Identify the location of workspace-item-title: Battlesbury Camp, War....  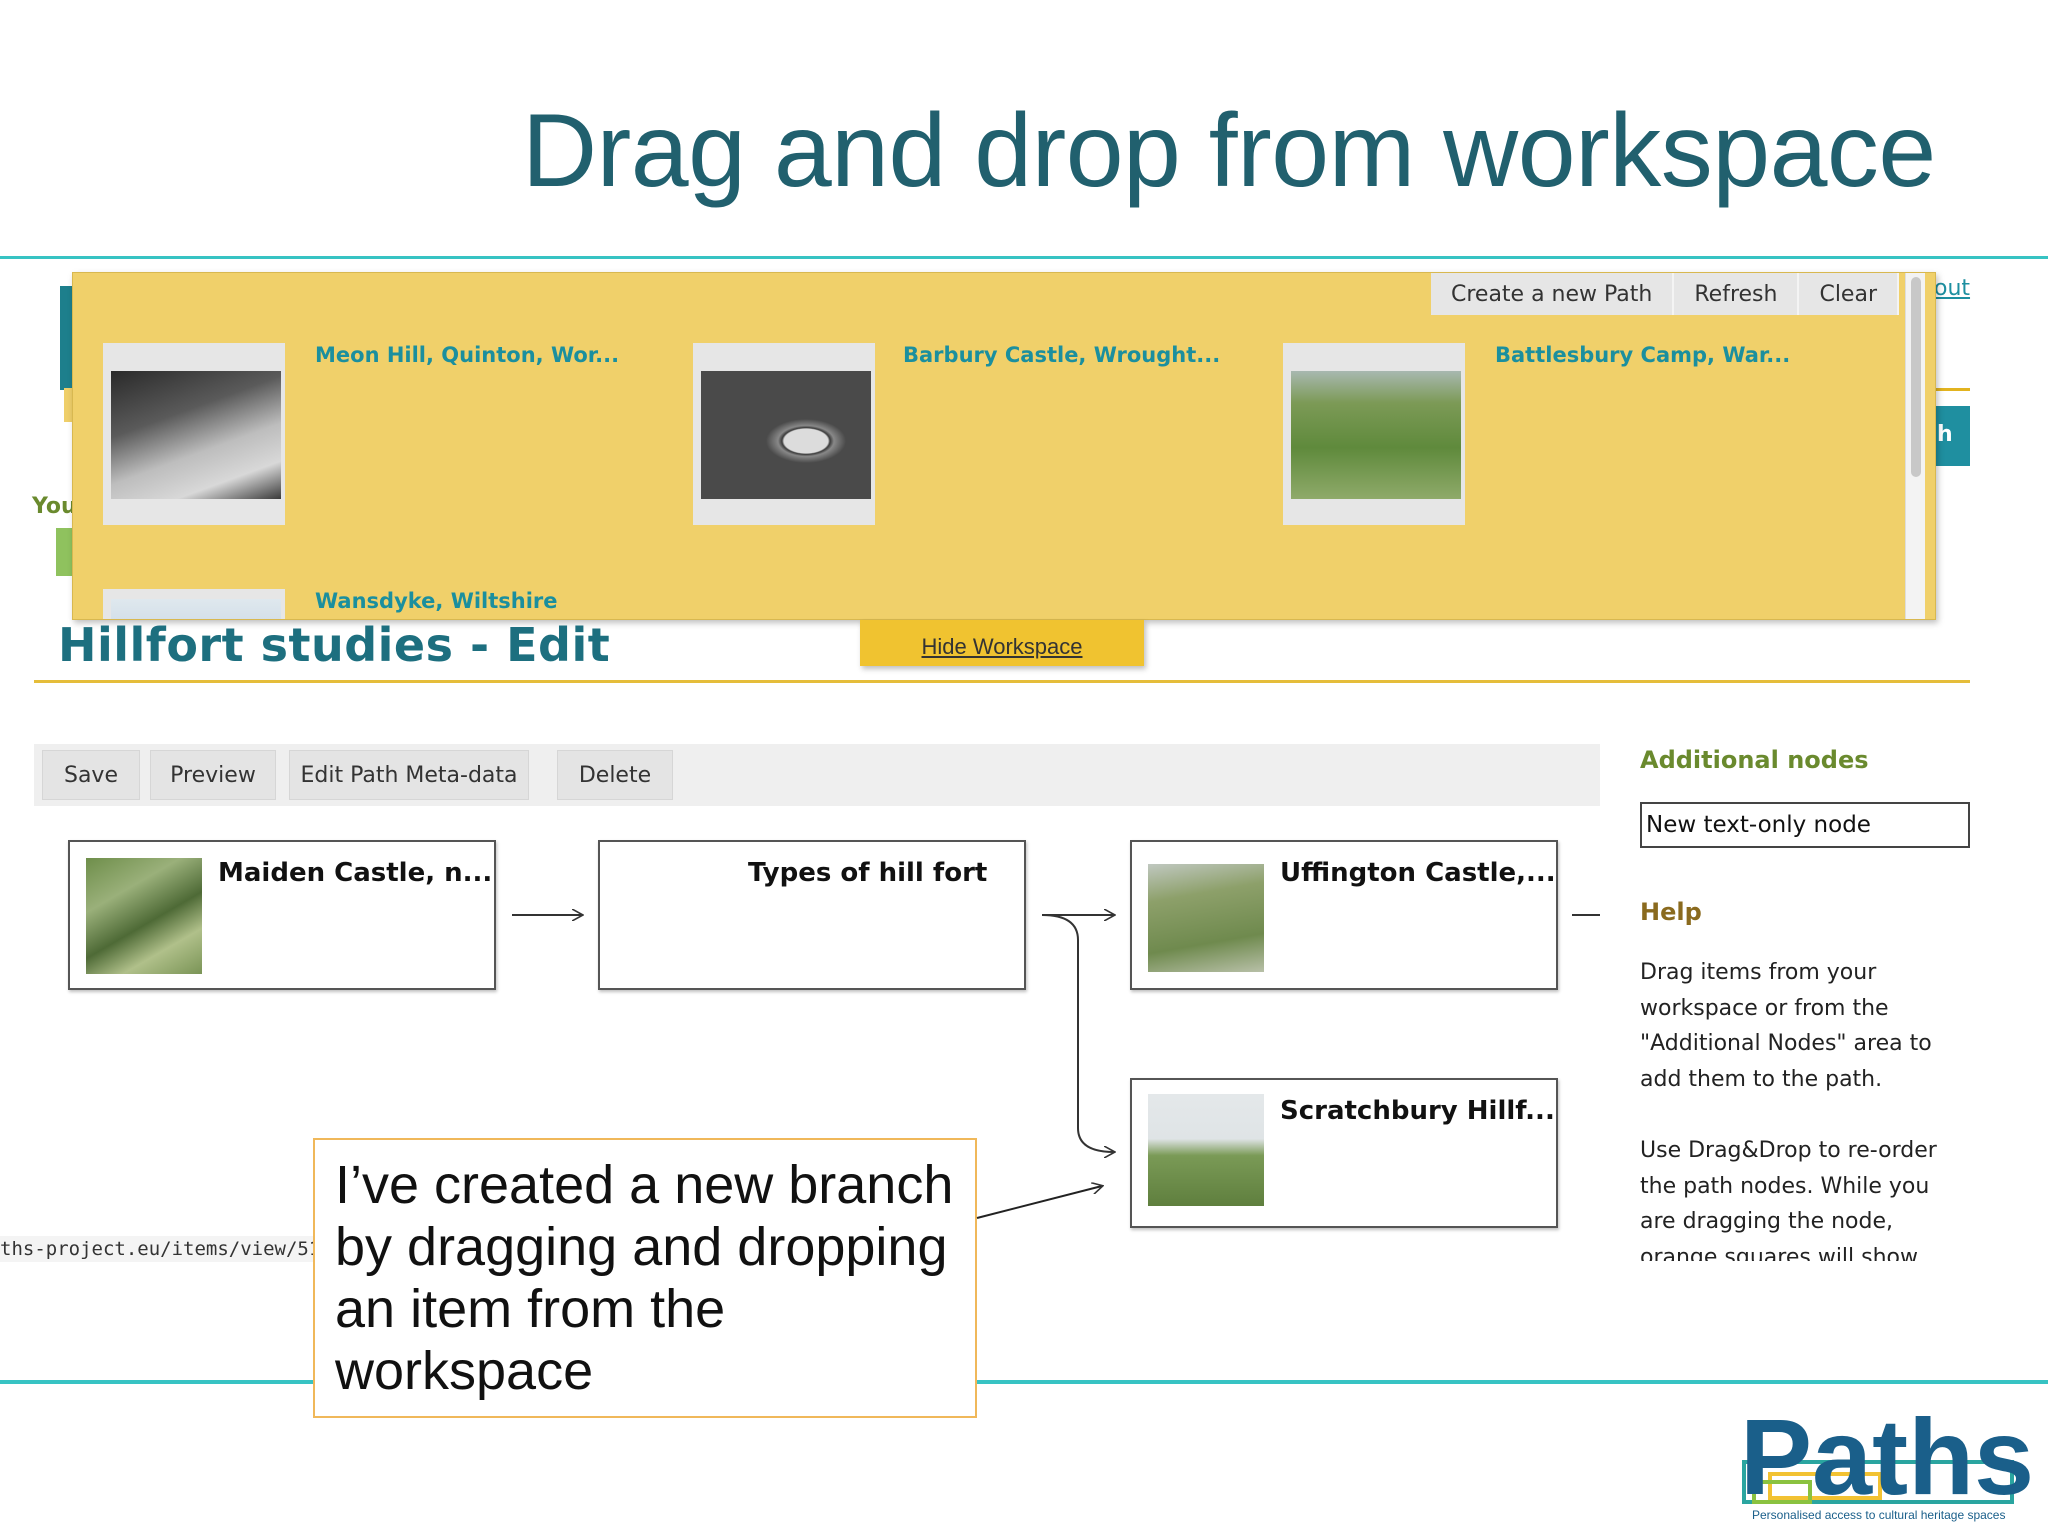
(1642, 355).